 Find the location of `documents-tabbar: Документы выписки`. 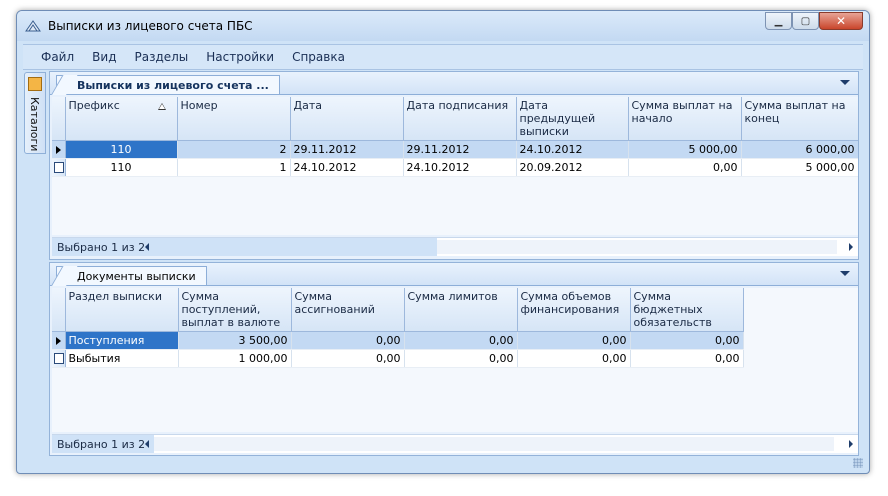

documents-tabbar: Документы выписки is located at coordinates (454, 274).